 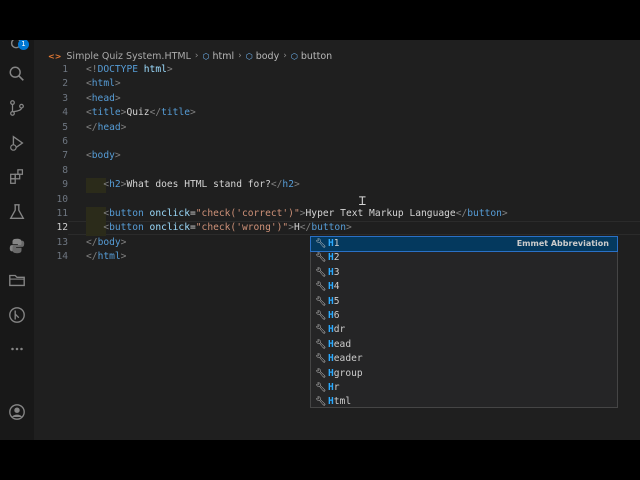 What do you see at coordinates (464, 258) in the screenshot?
I see `suggestion-item: 🔧︎ H2` at bounding box center [464, 258].